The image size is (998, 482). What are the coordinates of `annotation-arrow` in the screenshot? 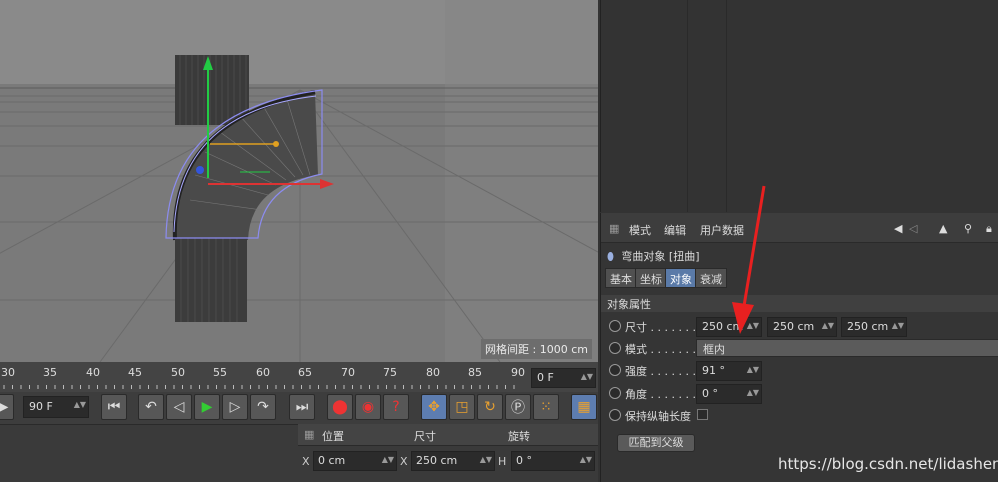 It's located at (749, 259).